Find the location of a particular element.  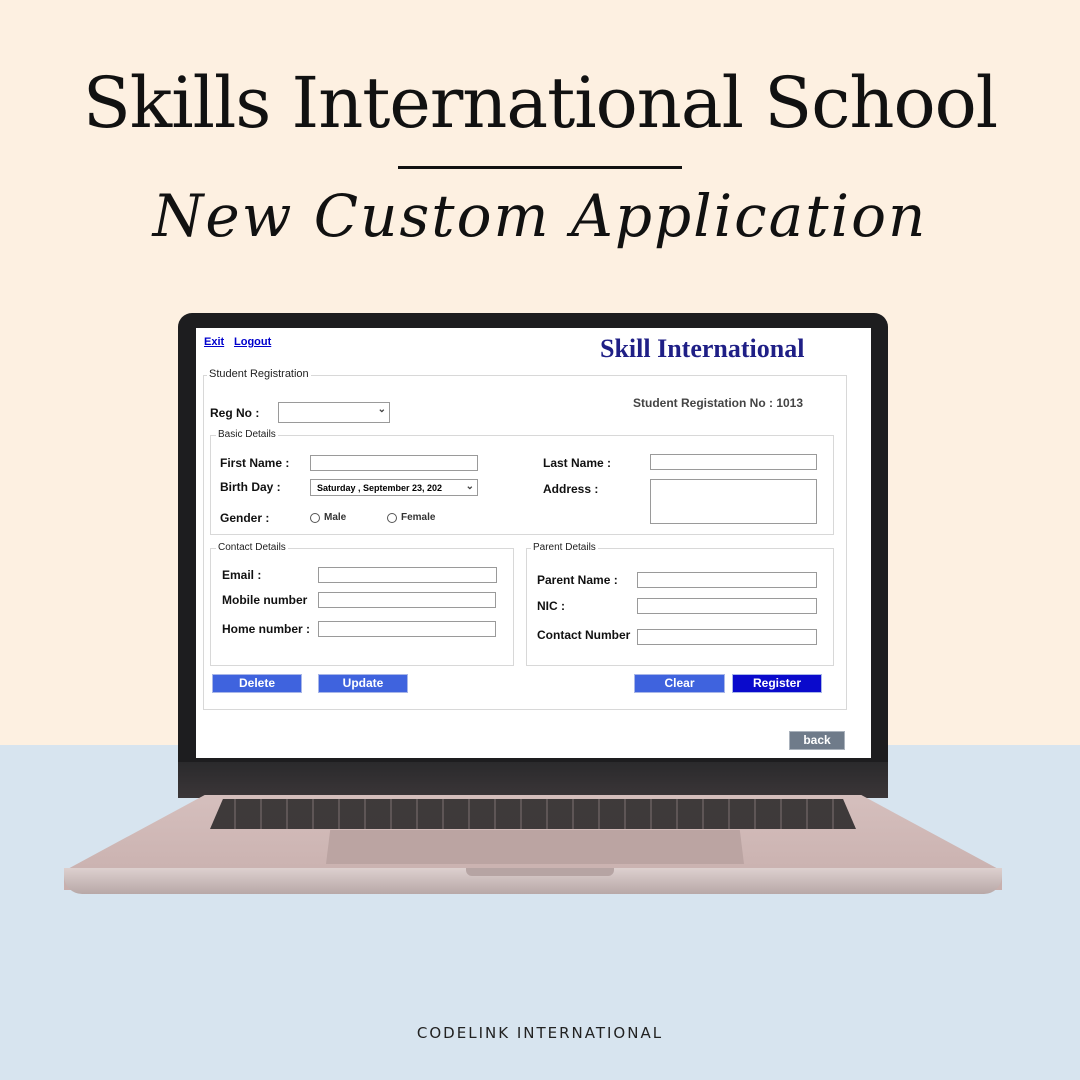

first-name-label: First Name : is located at coordinates (255, 463).